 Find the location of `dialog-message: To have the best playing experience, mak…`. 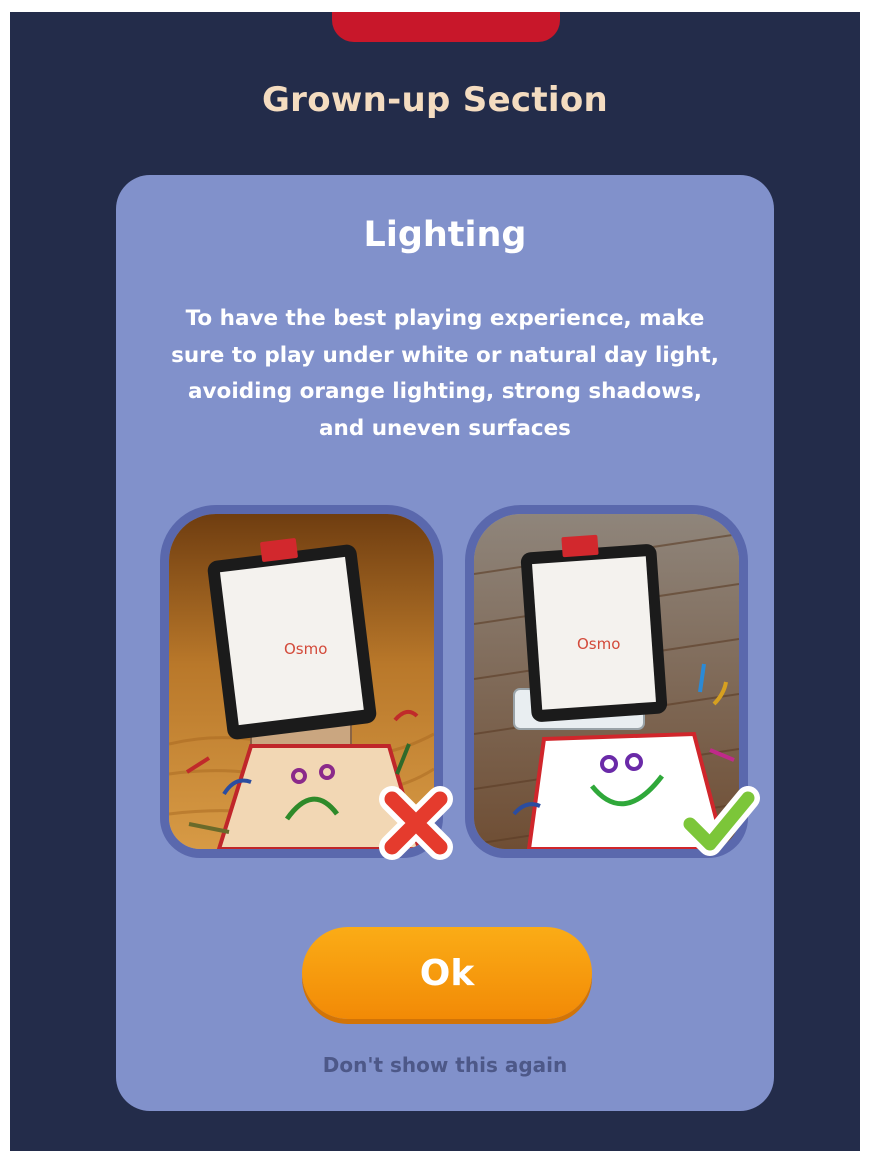

dialog-message: To have the best playing experience, mak… is located at coordinates (445, 373).